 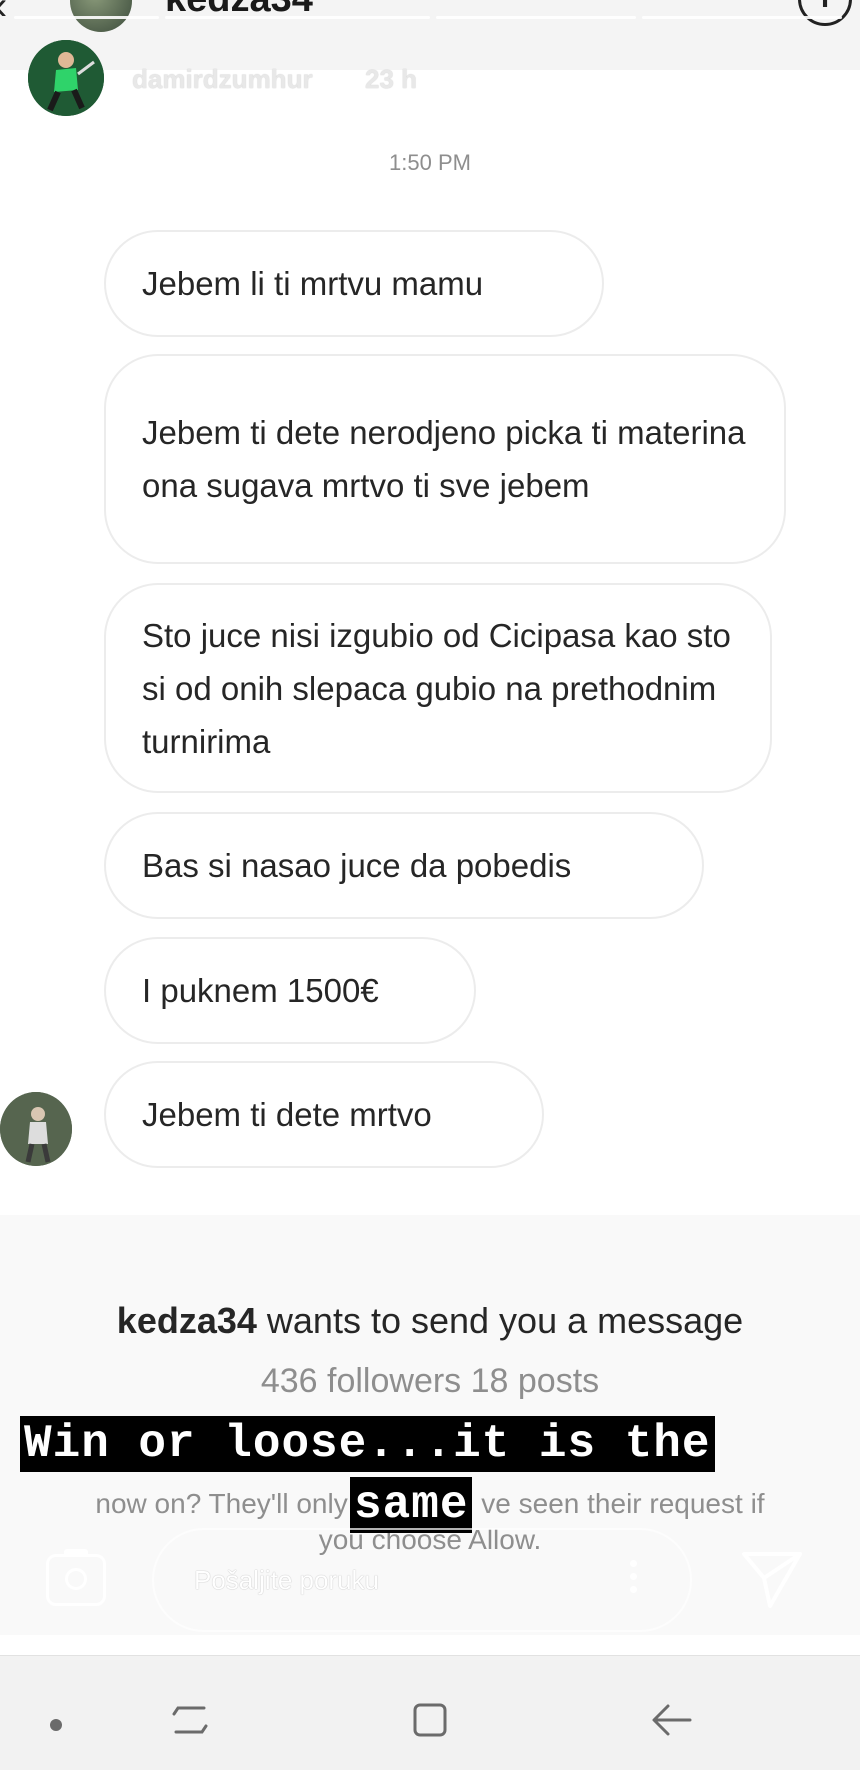 What do you see at coordinates (287, 1114) in the screenshot?
I see `message-text: Jebem ti dete mrtvo` at bounding box center [287, 1114].